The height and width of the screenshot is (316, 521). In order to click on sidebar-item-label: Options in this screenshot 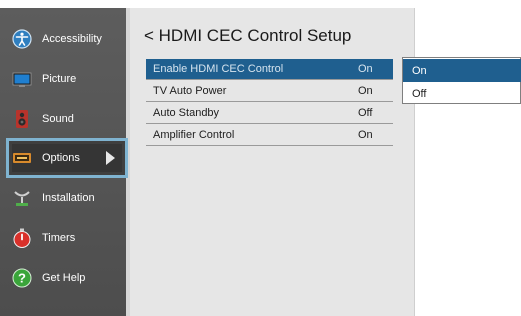, I will do `click(61, 158)`.